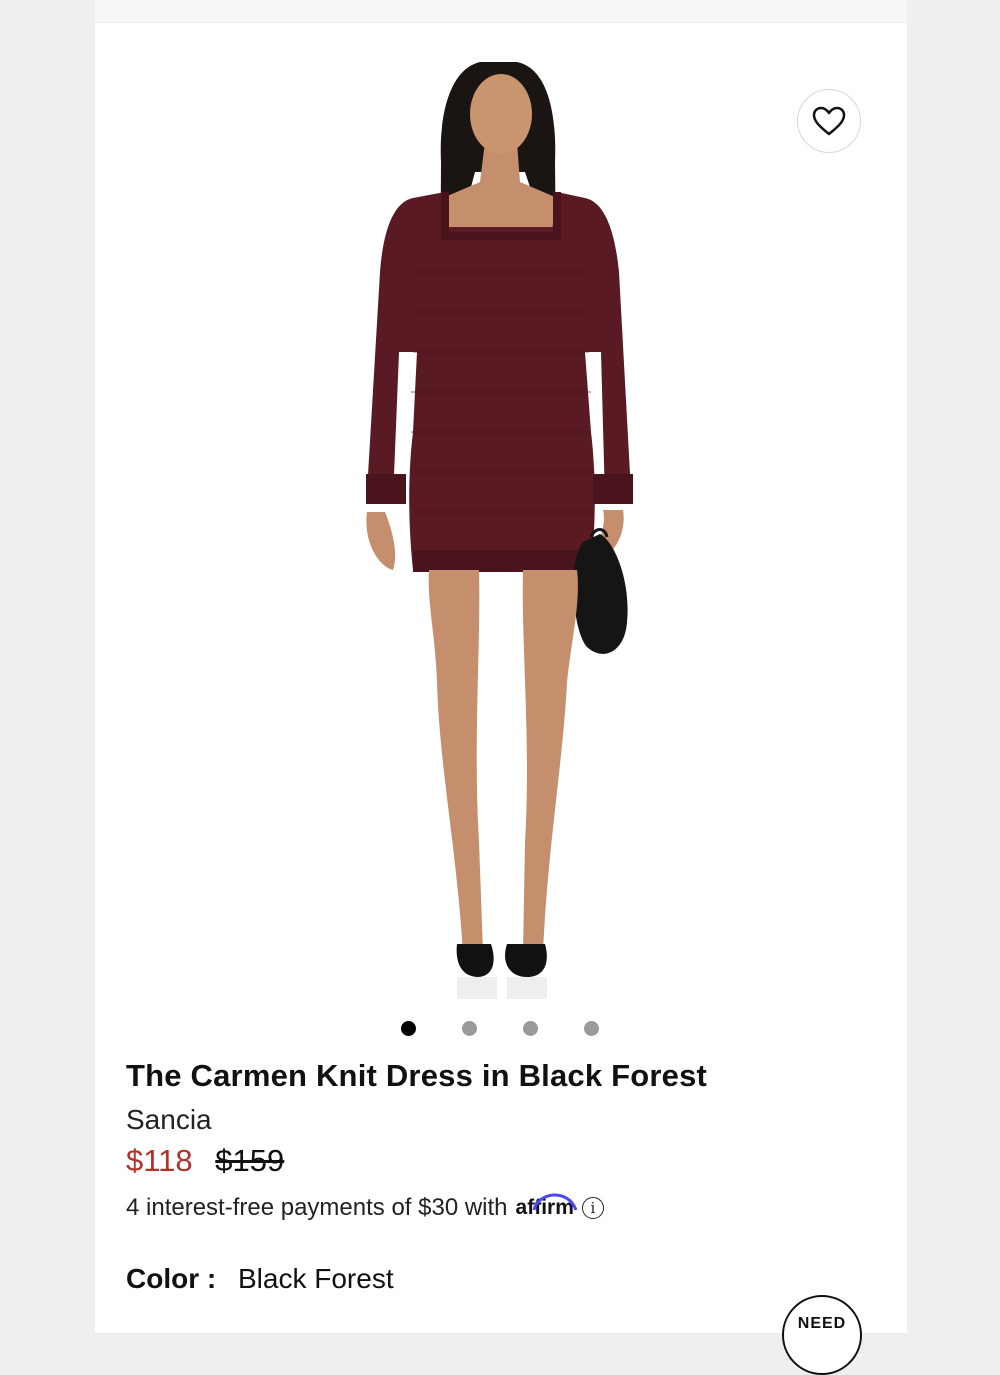 Image resolution: width=1000 pixels, height=1375 pixels. Describe the element at coordinates (822, 1335) in the screenshot. I see `need-help-button: NEED` at that location.